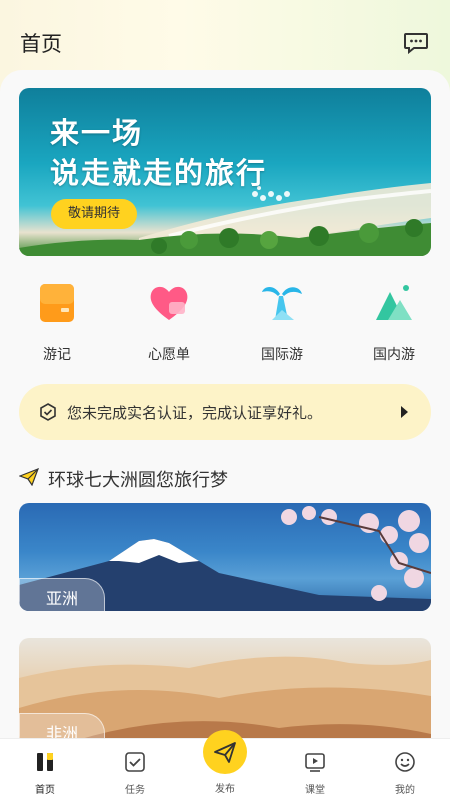 The width and height of the screenshot is (450, 801). What do you see at coordinates (394, 302) in the screenshot?
I see `mountain-icon` at bounding box center [394, 302].